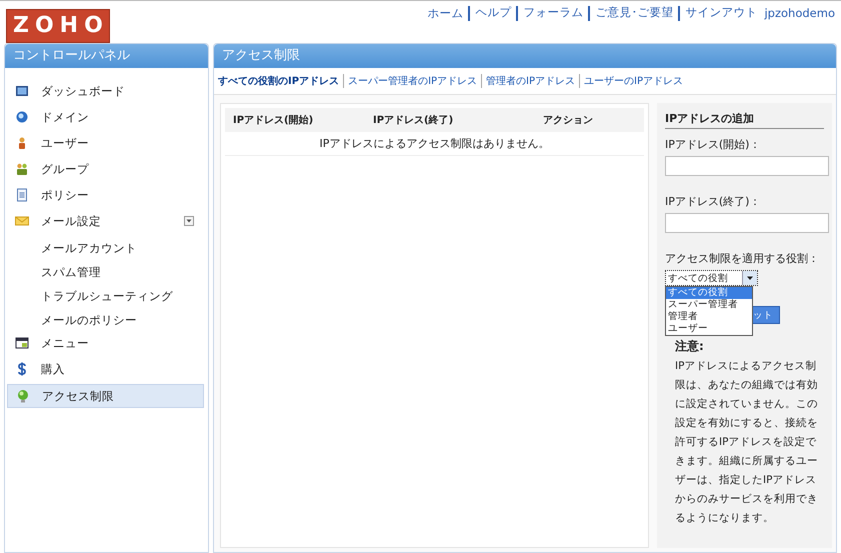 The width and height of the screenshot is (841, 553). Describe the element at coordinates (22, 169) in the screenshot. I see `people-icon` at that location.